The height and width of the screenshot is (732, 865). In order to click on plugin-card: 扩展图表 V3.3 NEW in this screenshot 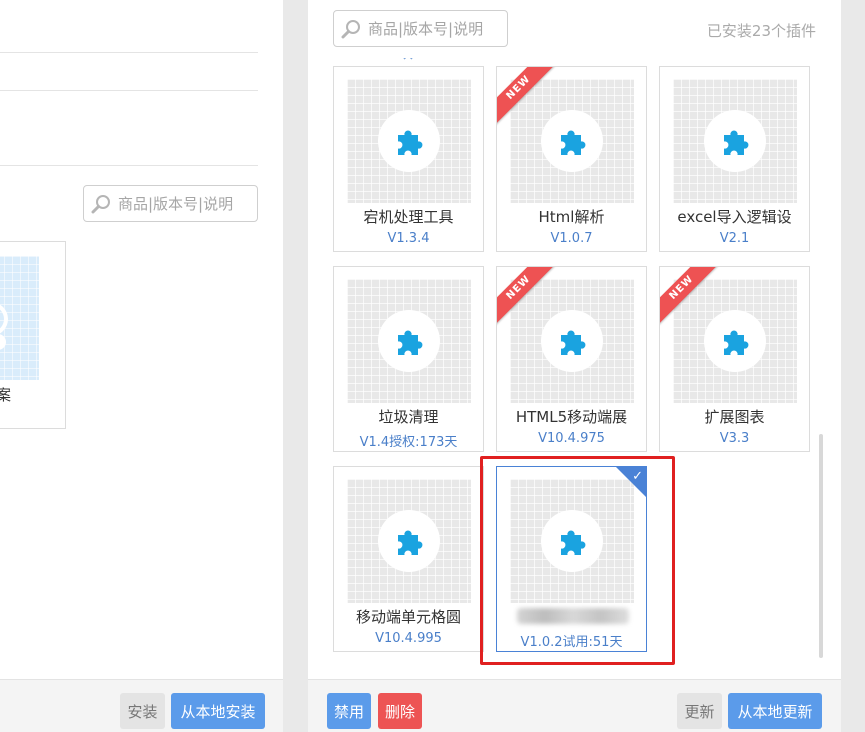, I will do `click(734, 359)`.